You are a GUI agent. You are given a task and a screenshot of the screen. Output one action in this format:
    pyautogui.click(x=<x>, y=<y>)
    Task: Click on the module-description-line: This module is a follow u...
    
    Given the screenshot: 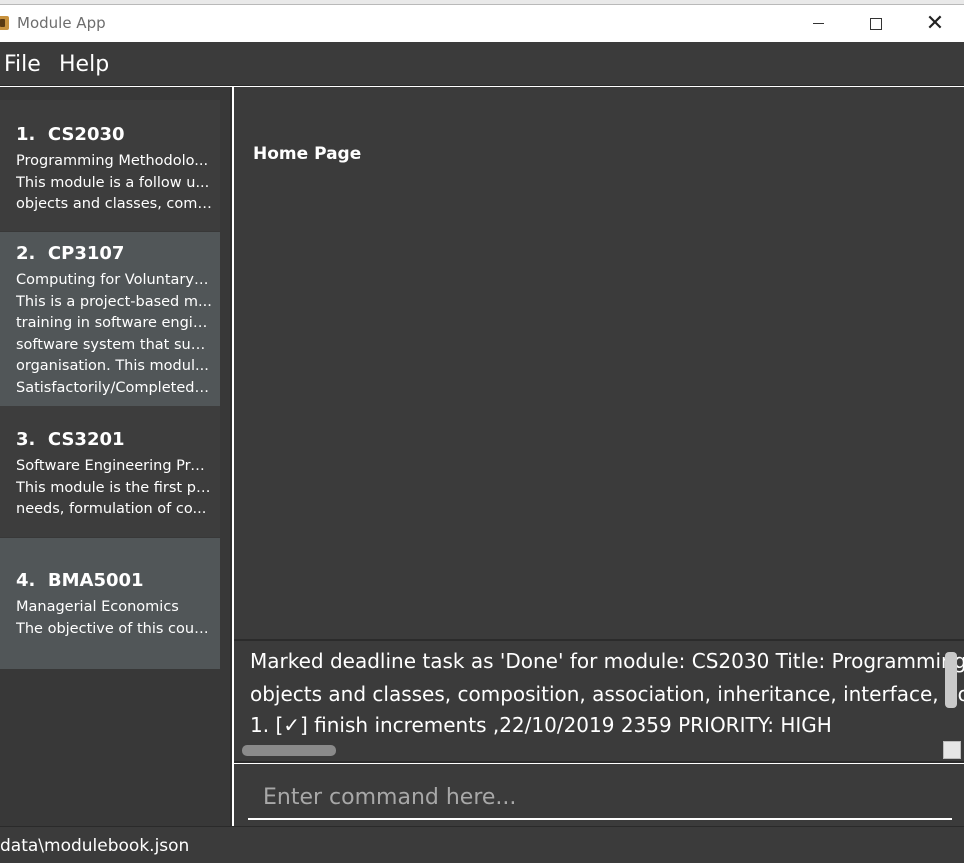 What is the action you would take?
    pyautogui.click(x=113, y=182)
    